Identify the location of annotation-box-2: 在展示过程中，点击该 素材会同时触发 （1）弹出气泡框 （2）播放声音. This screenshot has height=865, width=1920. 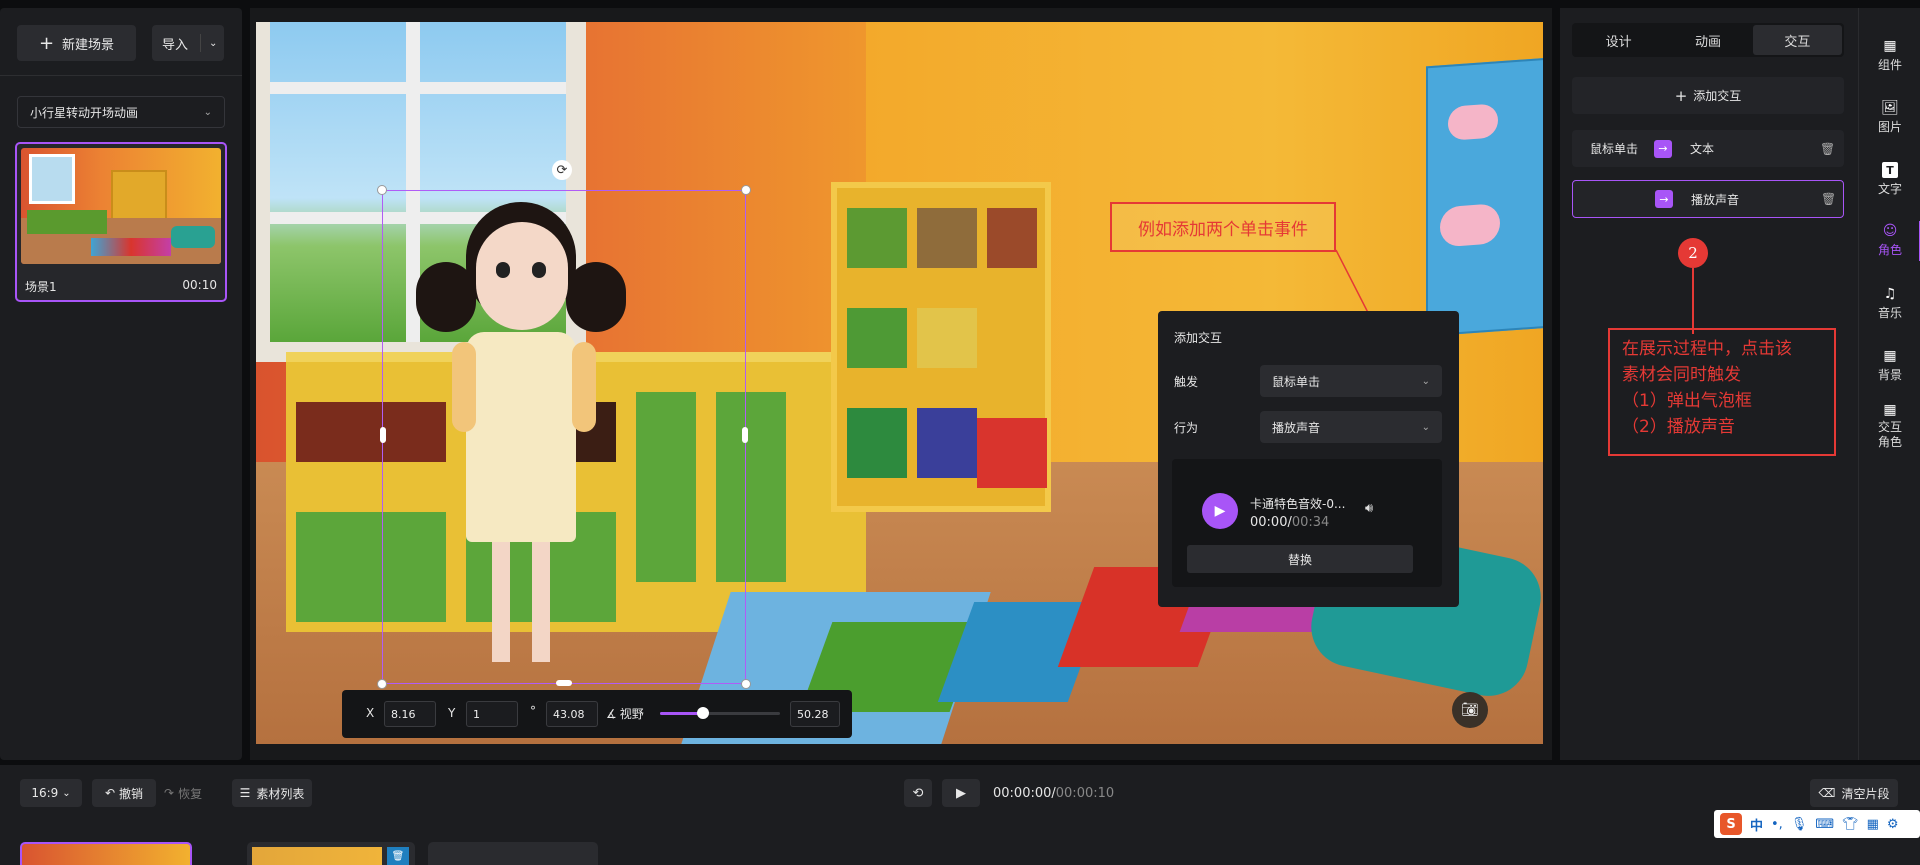
(1722, 392).